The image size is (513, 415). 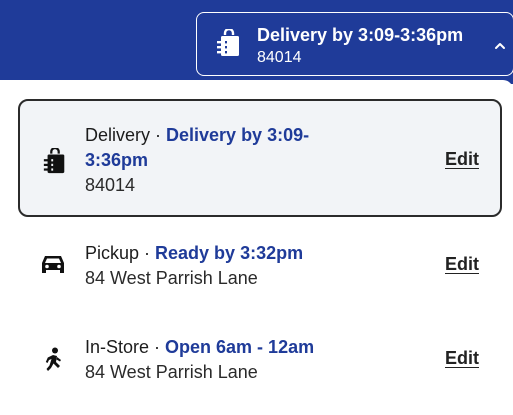 I want to click on walking-person-icon, so click(x=53, y=359).